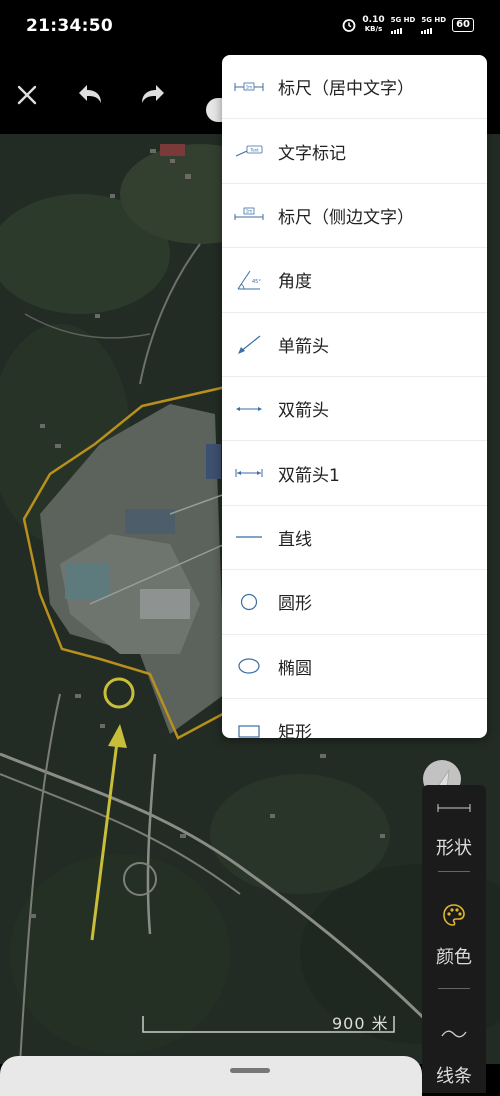 The height and width of the screenshot is (1096, 500). I want to click on sheet-handle, so click(250, 1070).